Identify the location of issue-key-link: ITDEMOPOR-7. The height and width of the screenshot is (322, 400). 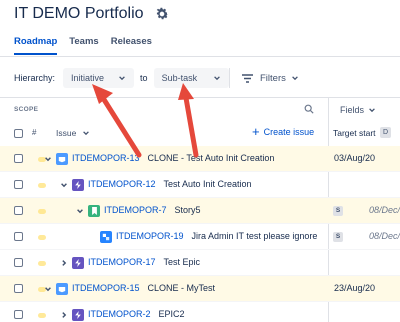
(135, 210).